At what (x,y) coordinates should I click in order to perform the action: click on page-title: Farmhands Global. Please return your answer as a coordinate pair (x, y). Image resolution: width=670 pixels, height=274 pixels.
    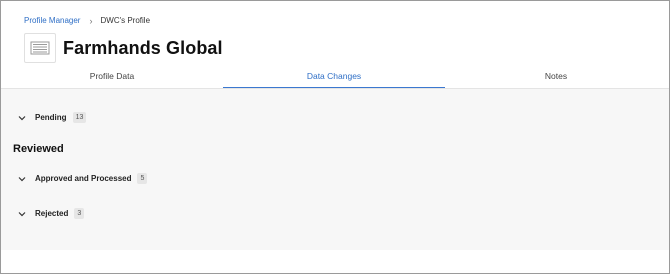
    Looking at the image, I should click on (143, 47).